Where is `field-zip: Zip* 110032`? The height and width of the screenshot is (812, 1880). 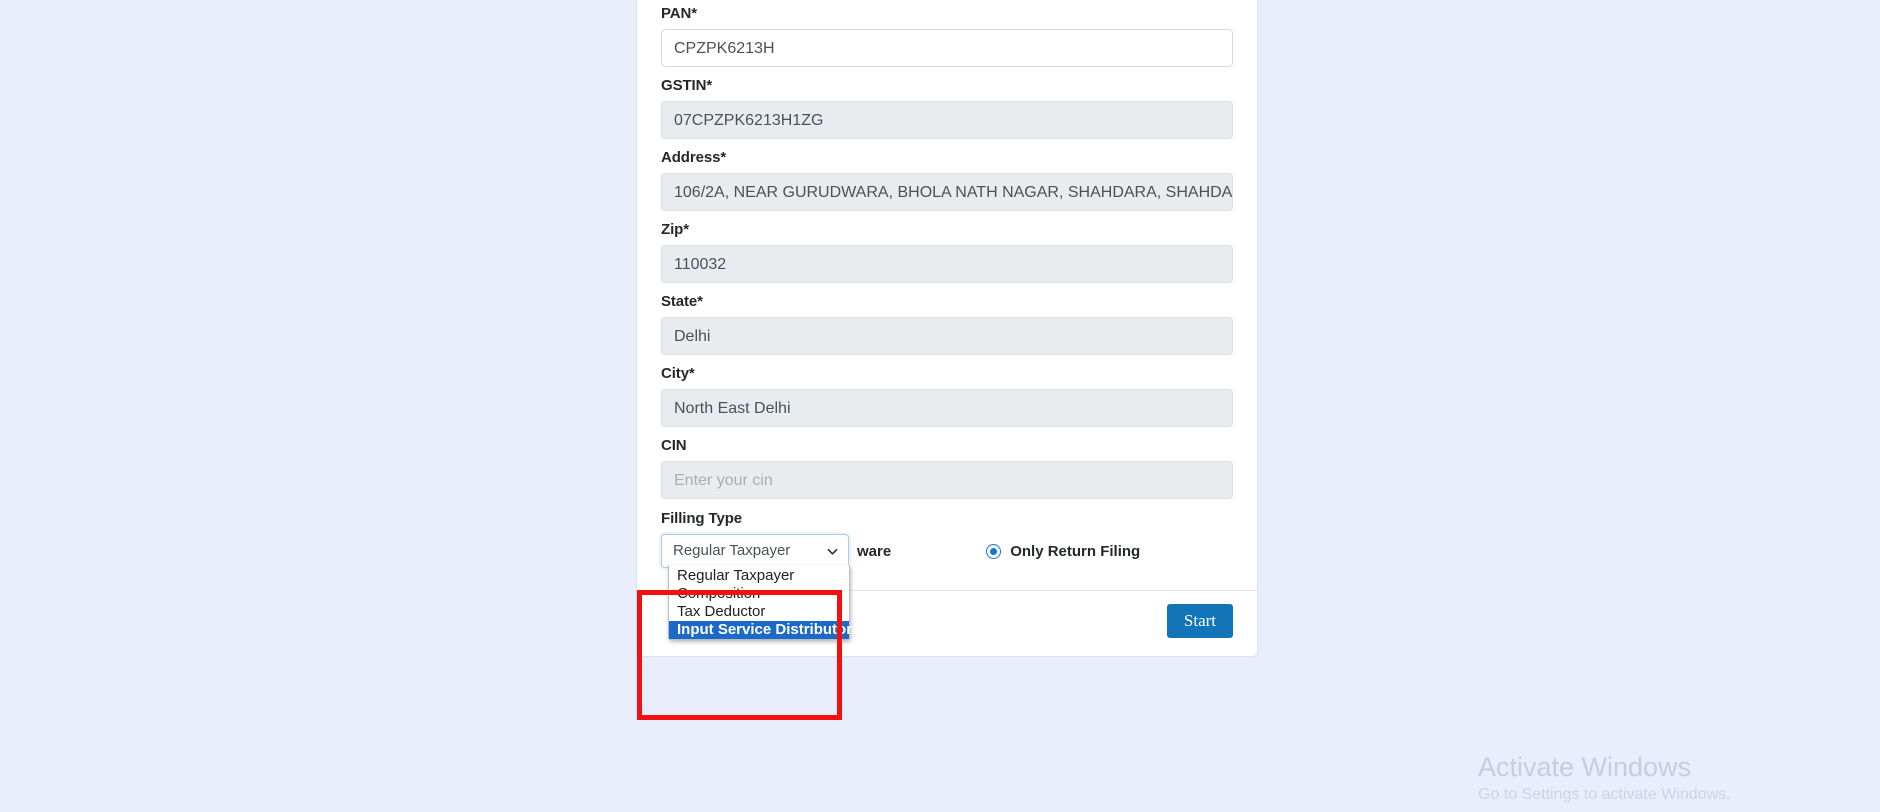 field-zip: Zip* 110032 is located at coordinates (947, 251).